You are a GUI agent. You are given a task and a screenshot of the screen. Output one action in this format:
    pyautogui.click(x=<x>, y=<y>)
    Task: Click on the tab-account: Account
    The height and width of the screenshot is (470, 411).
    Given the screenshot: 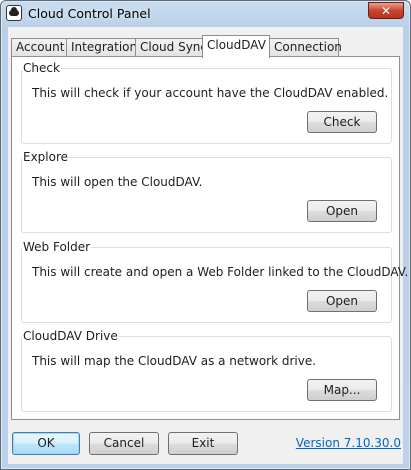 What is the action you would take?
    pyautogui.click(x=39, y=47)
    